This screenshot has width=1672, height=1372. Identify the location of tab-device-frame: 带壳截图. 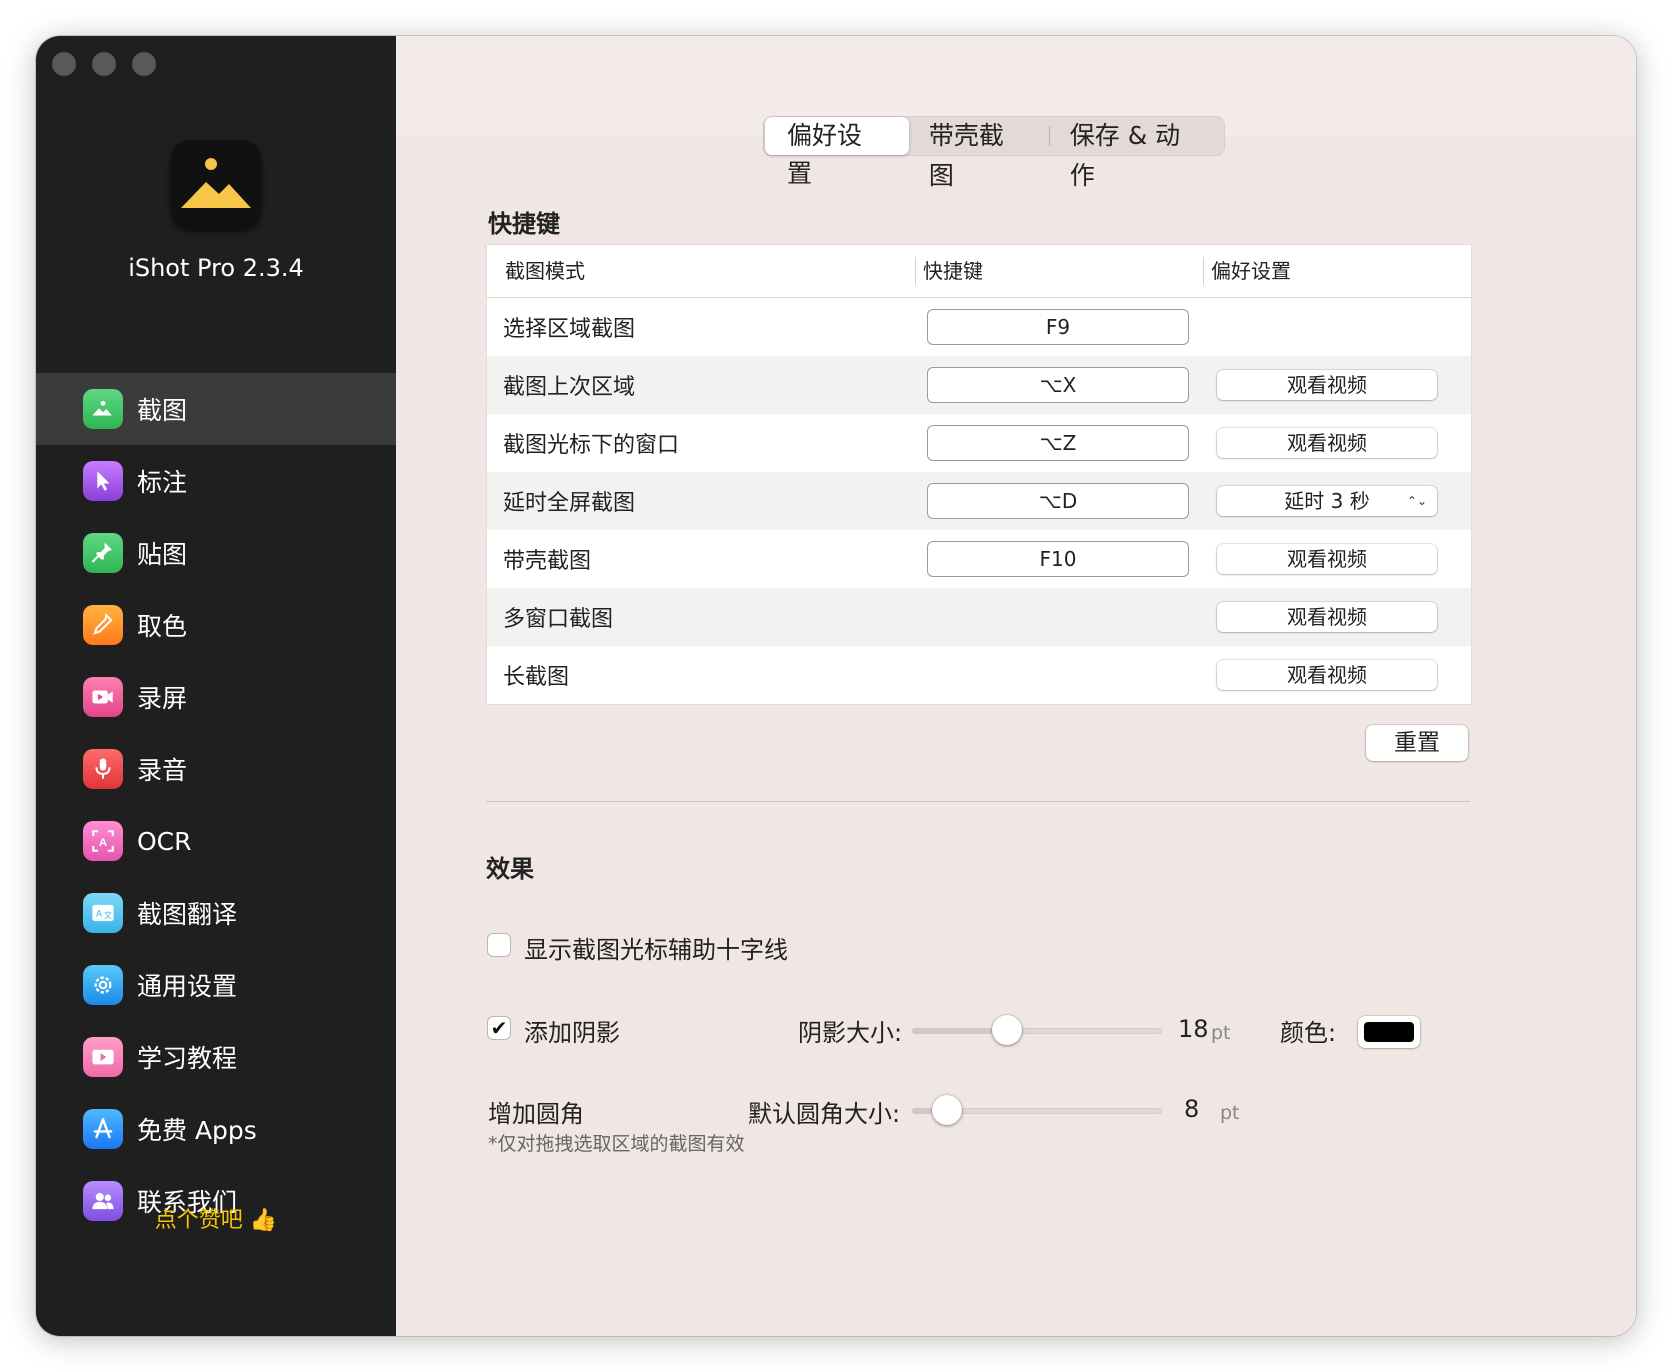
(979, 153).